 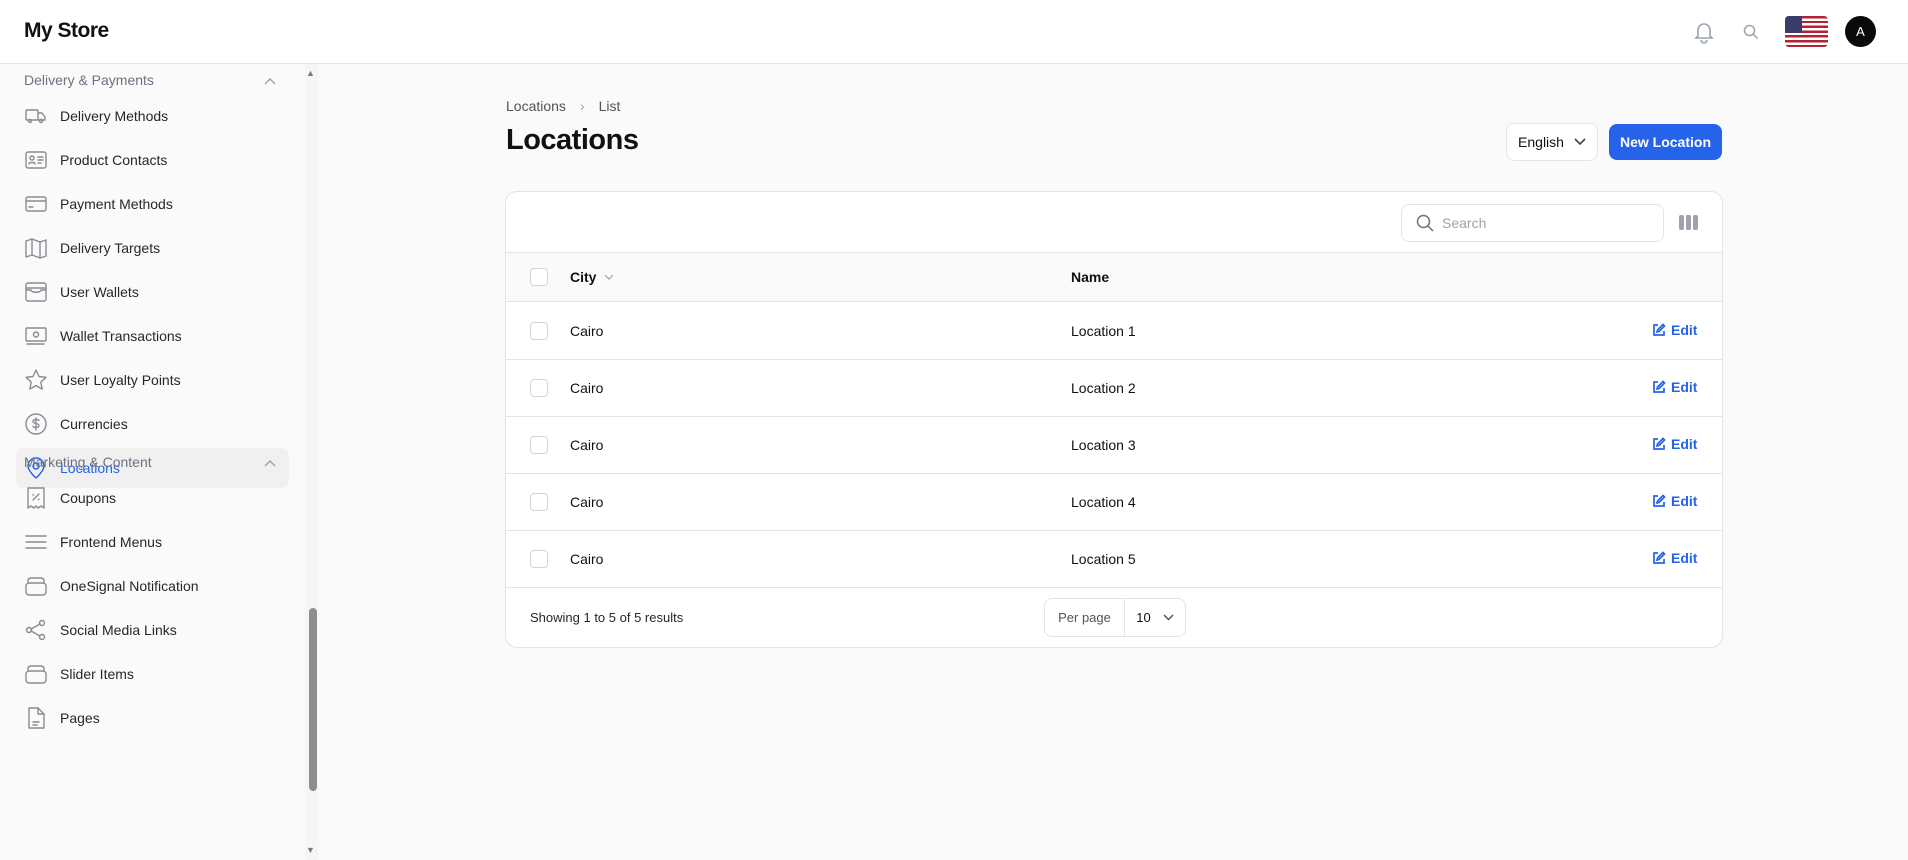 What do you see at coordinates (582, 106) in the screenshot?
I see `chevron-right-icon: ›` at bounding box center [582, 106].